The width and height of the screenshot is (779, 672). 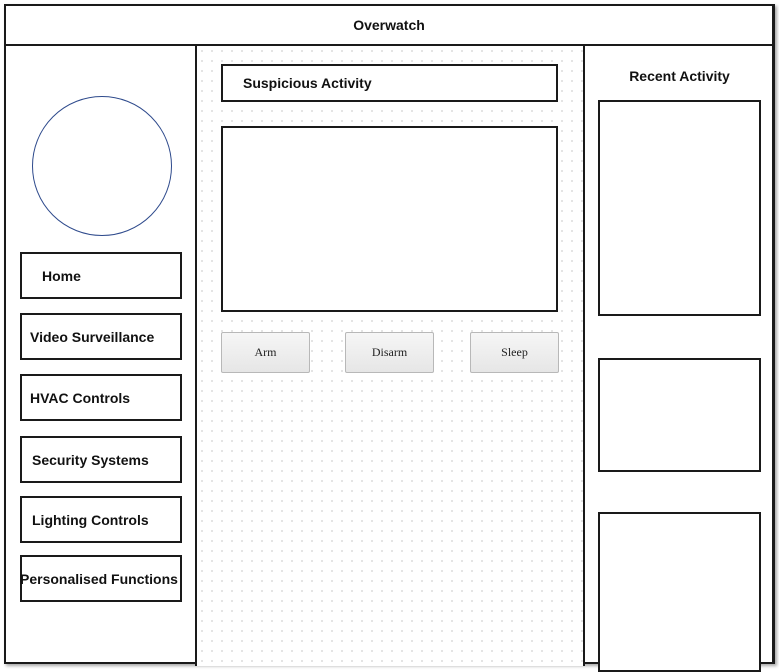 What do you see at coordinates (389, 219) in the screenshot?
I see `video-feed-panel` at bounding box center [389, 219].